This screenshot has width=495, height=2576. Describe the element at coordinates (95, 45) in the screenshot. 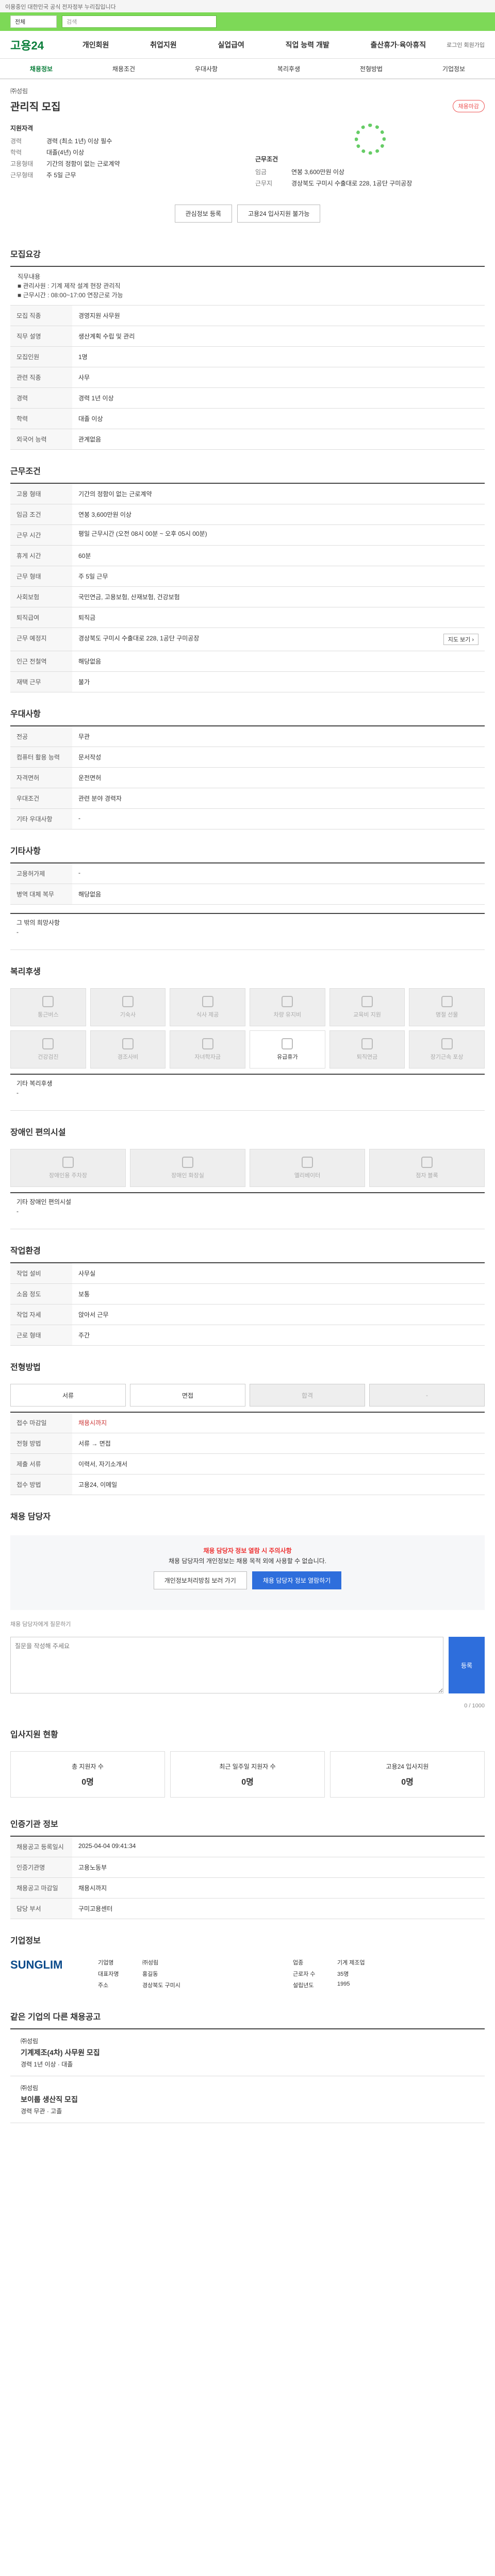

I see `nav-item: 개인회원` at that location.